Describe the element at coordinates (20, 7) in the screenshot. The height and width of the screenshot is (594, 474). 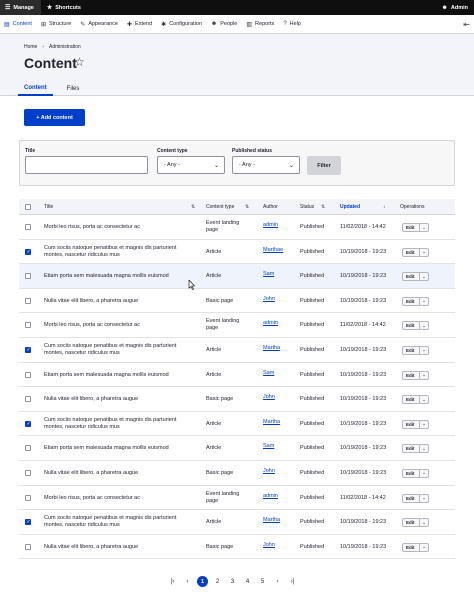
I see `manage-button: ☰ Manage` at that location.